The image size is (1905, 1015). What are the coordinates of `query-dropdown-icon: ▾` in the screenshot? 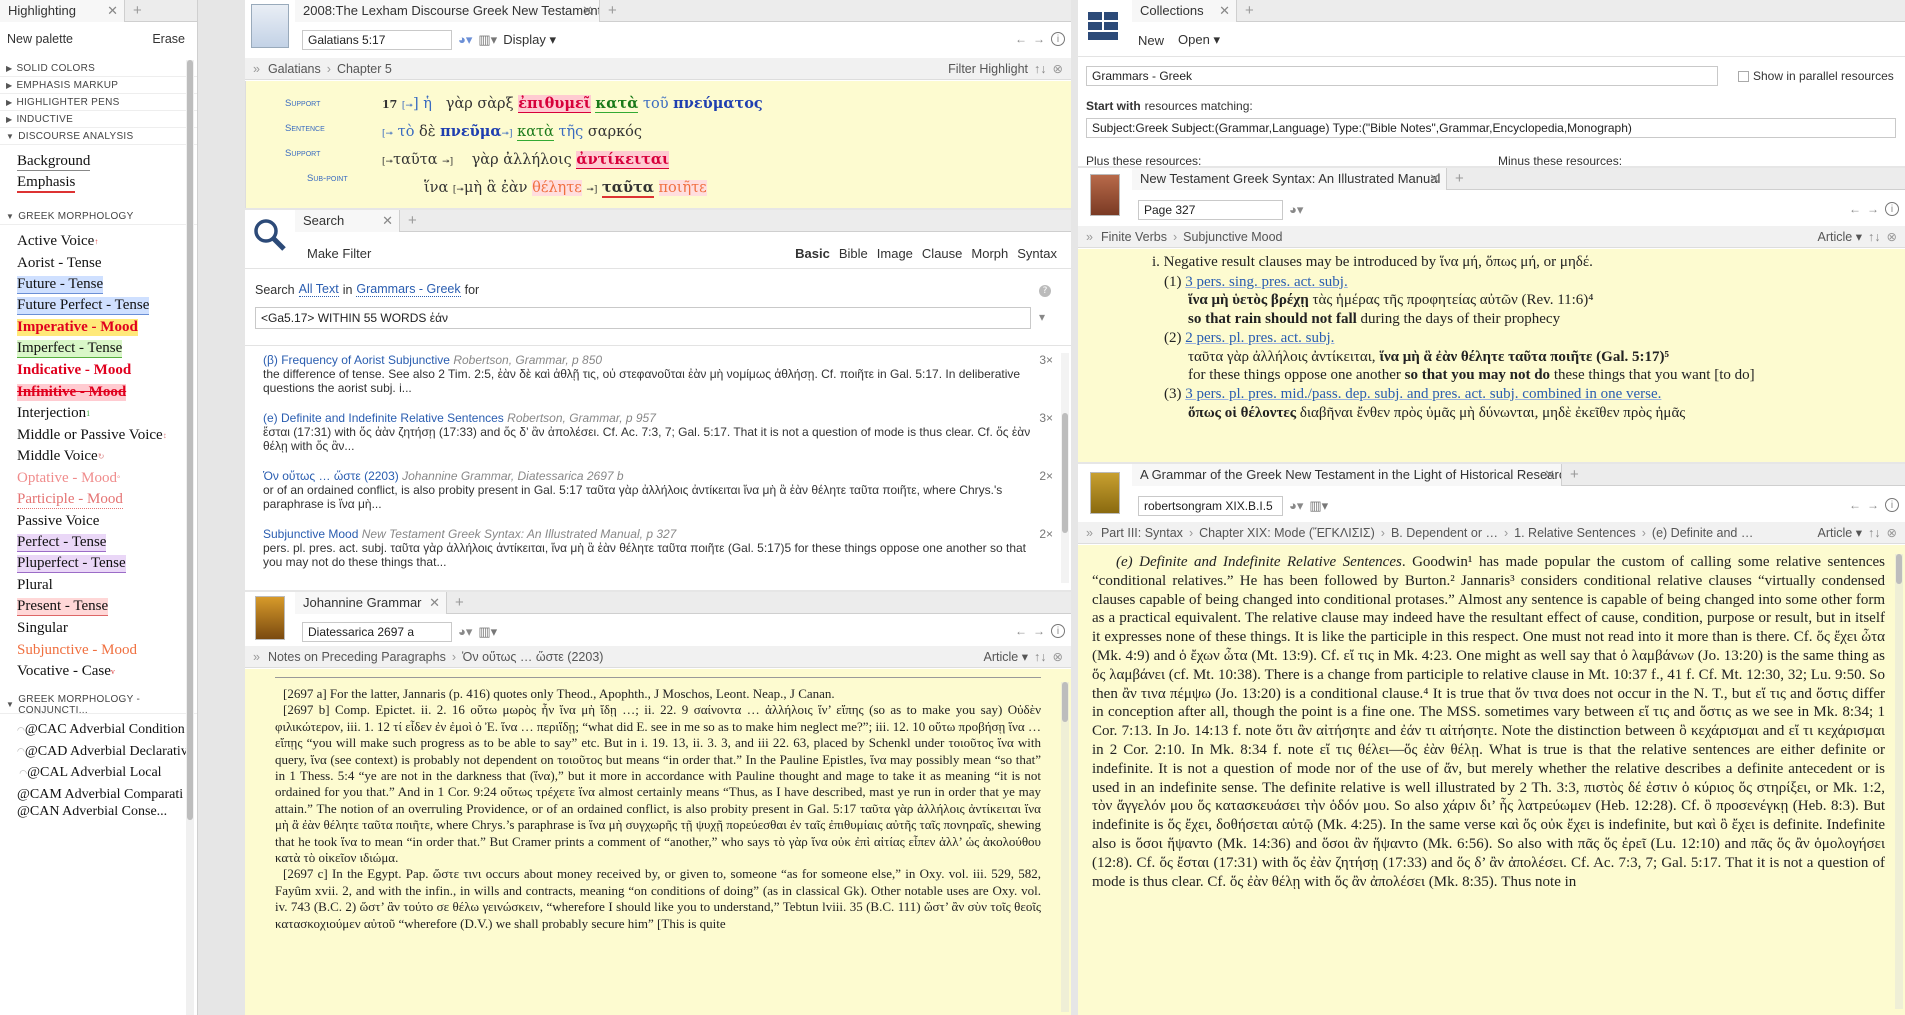 It's located at (1042, 317).